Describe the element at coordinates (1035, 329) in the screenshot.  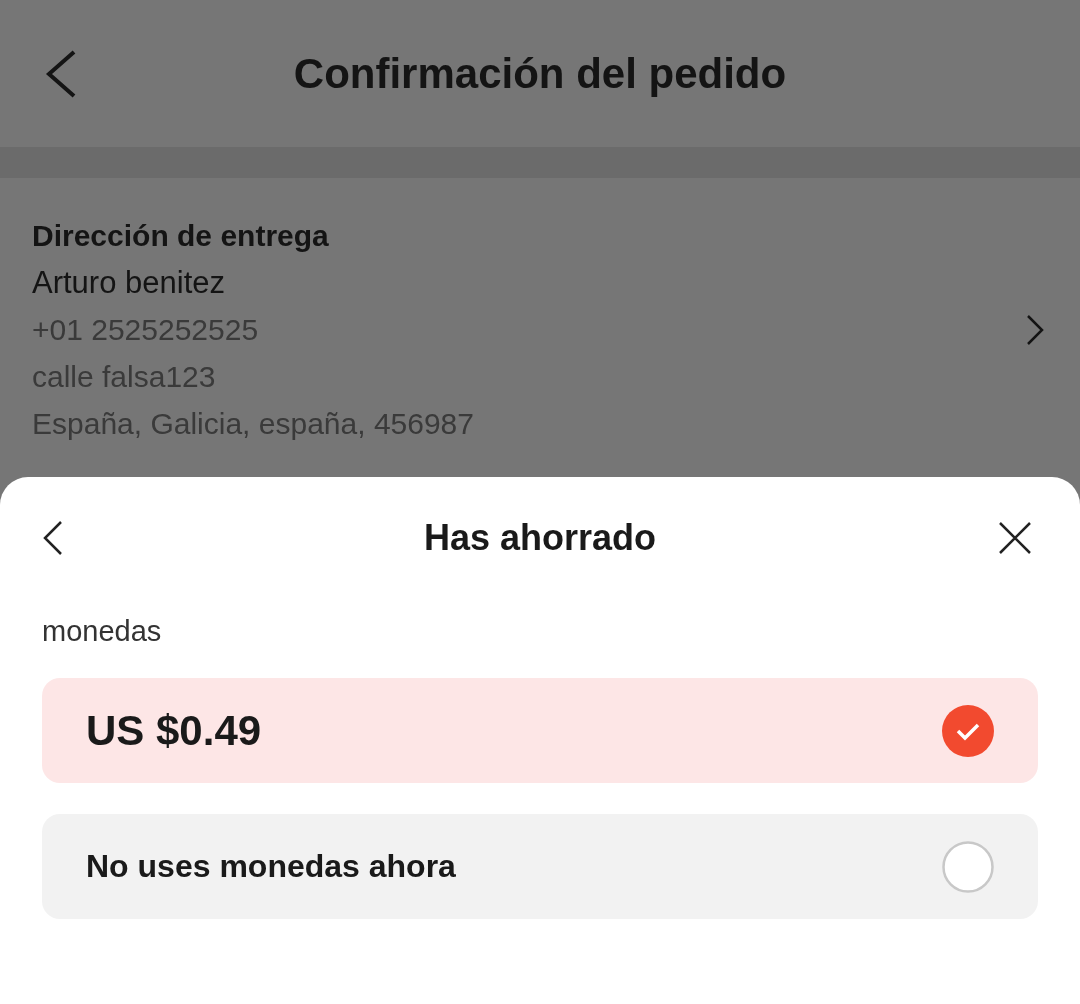
I see `chevron-right-icon` at that location.